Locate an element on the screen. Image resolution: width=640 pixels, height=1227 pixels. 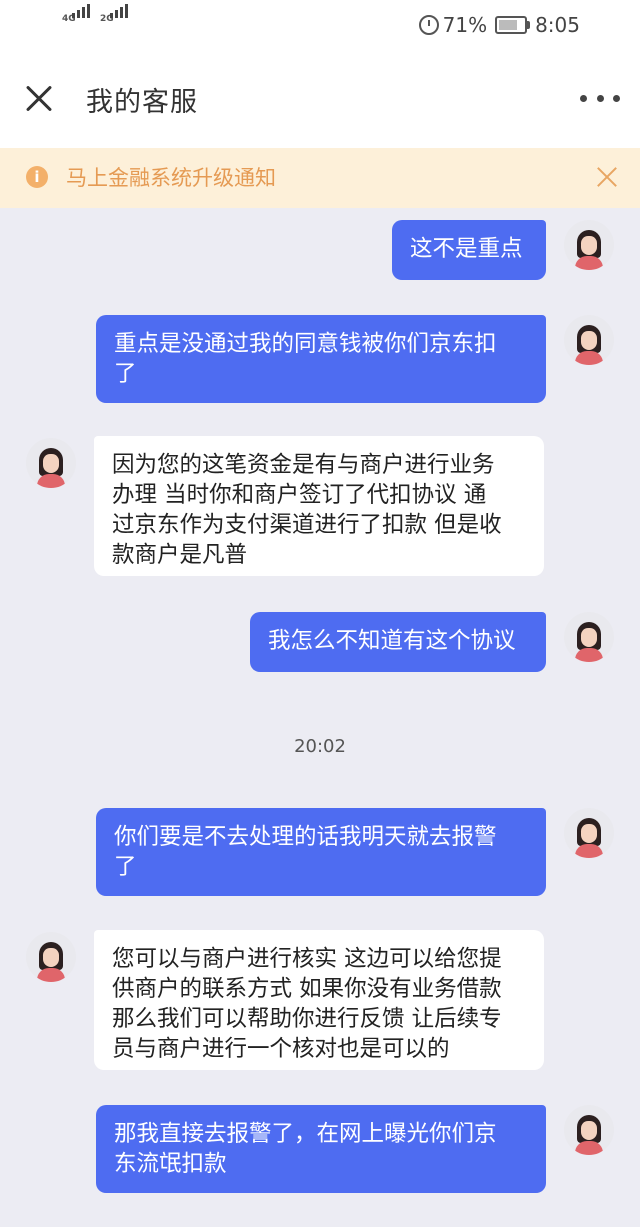
notice-banner: i 马上金融系统升级通知 is located at coordinates (320, 178).